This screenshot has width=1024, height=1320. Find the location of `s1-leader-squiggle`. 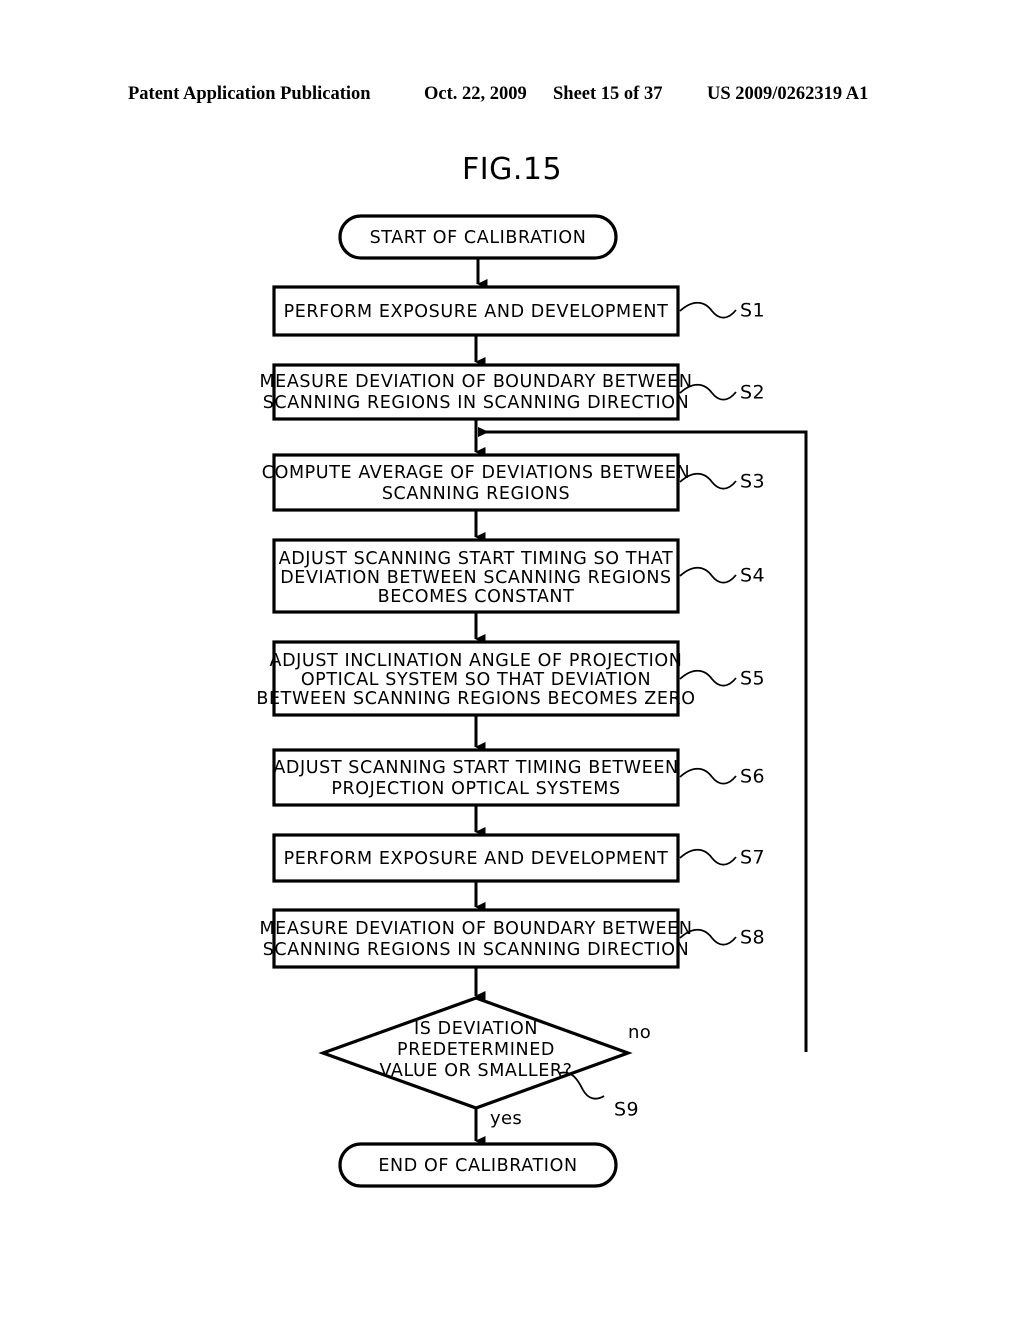

s1-leader-squiggle is located at coordinates (708, 310).